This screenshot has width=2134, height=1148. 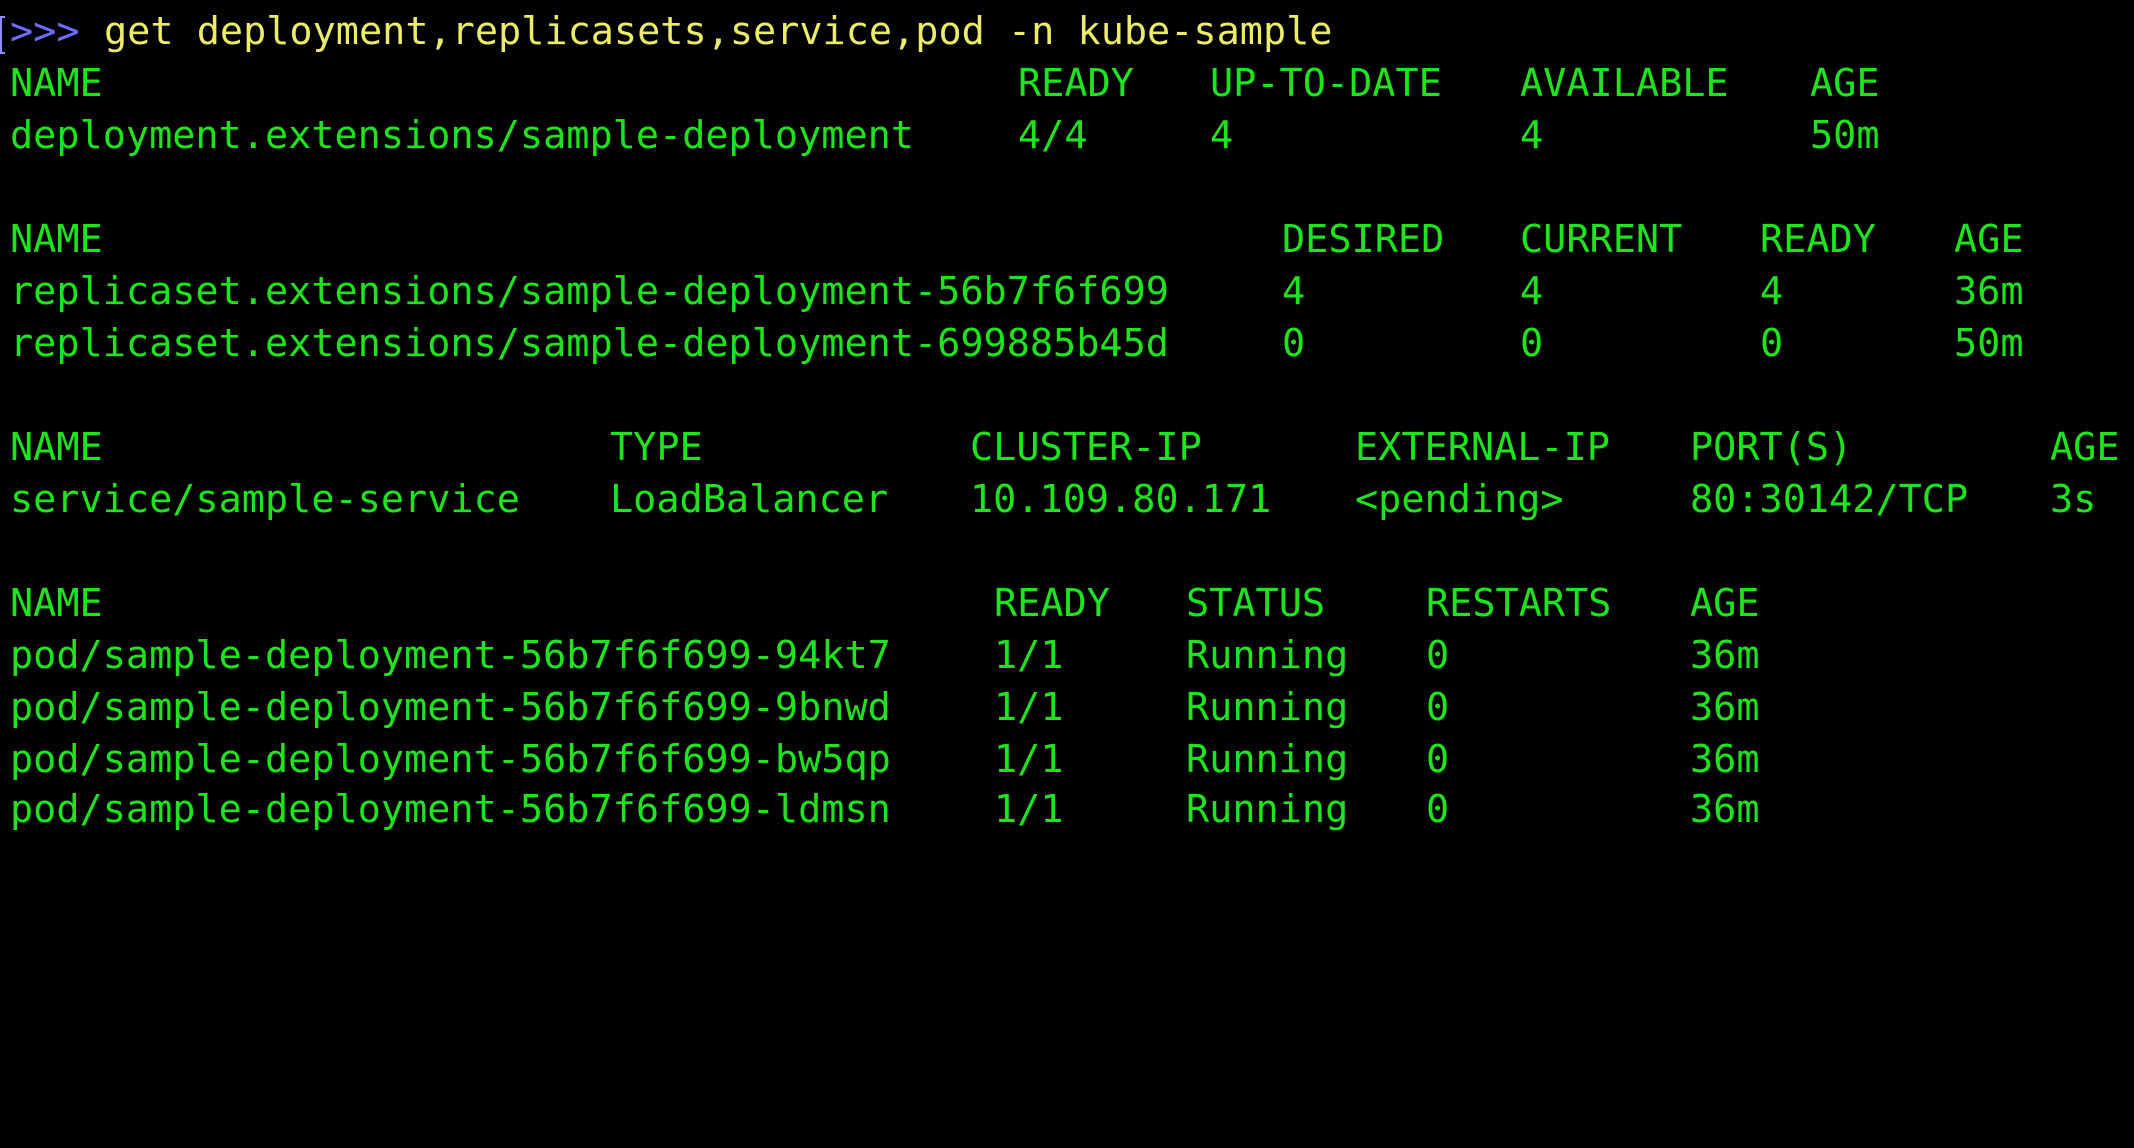 What do you see at coordinates (2073, 499) in the screenshot?
I see `service-age: 3s` at bounding box center [2073, 499].